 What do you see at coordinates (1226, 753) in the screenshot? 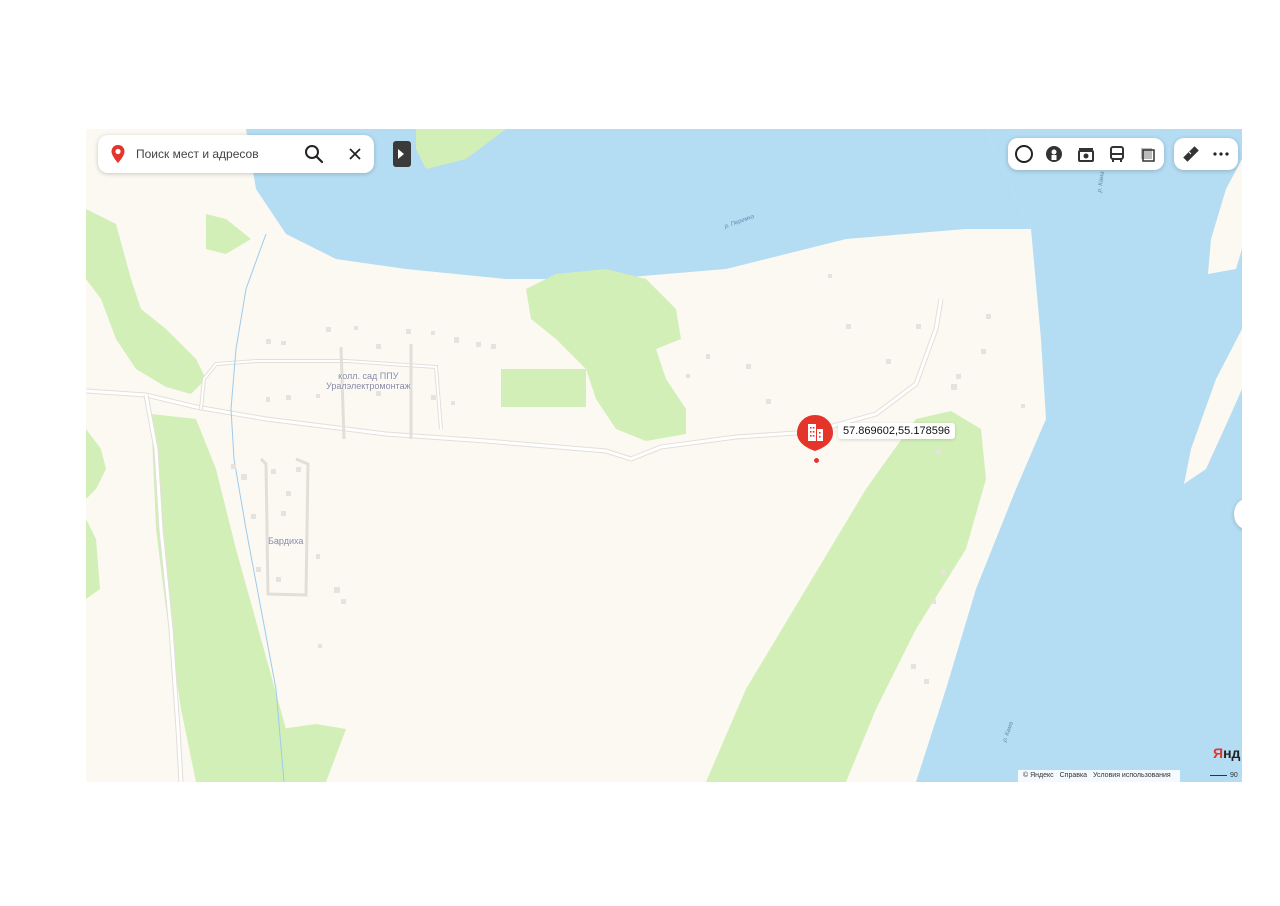
I see `yandex-logo: Янд` at bounding box center [1226, 753].